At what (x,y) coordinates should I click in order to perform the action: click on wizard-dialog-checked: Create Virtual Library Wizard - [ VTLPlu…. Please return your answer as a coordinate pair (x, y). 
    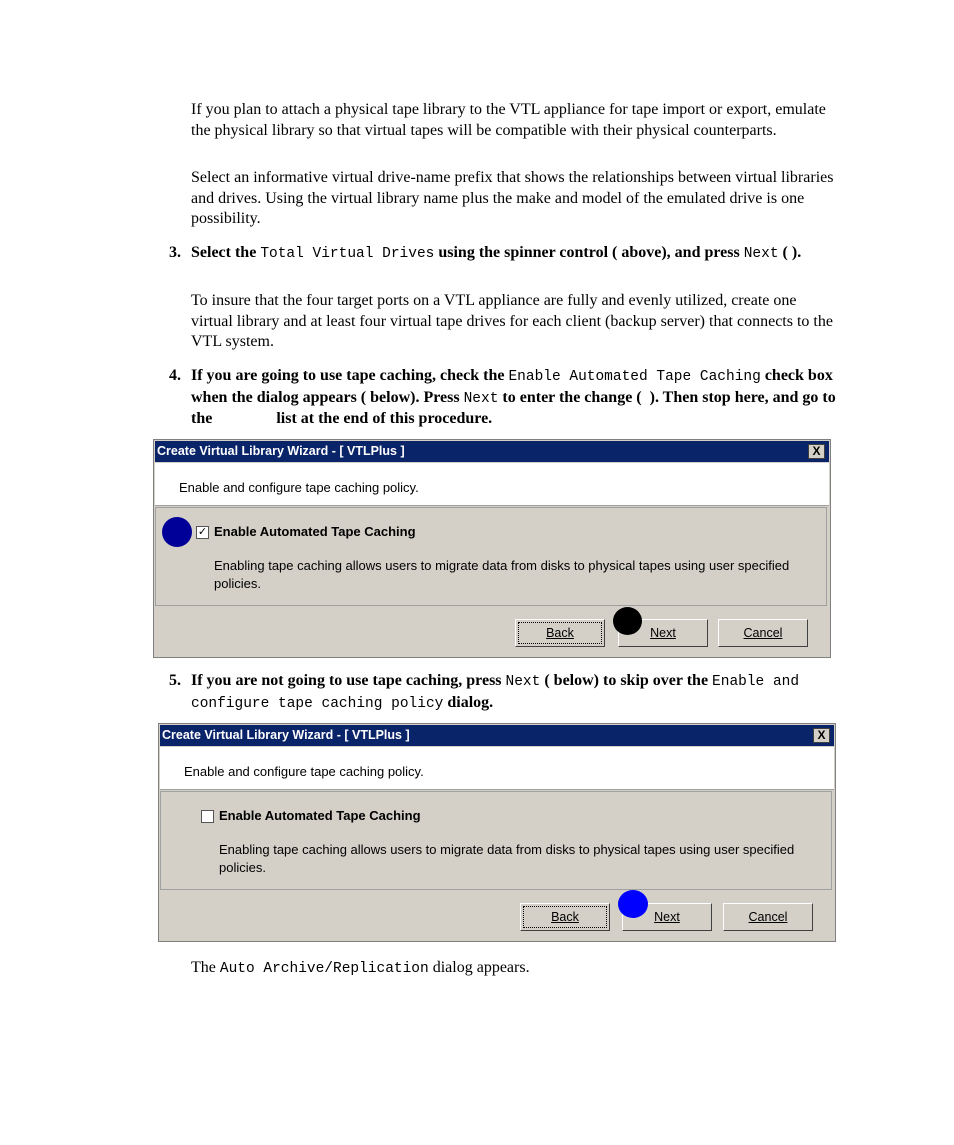
    Looking at the image, I should click on (492, 548).